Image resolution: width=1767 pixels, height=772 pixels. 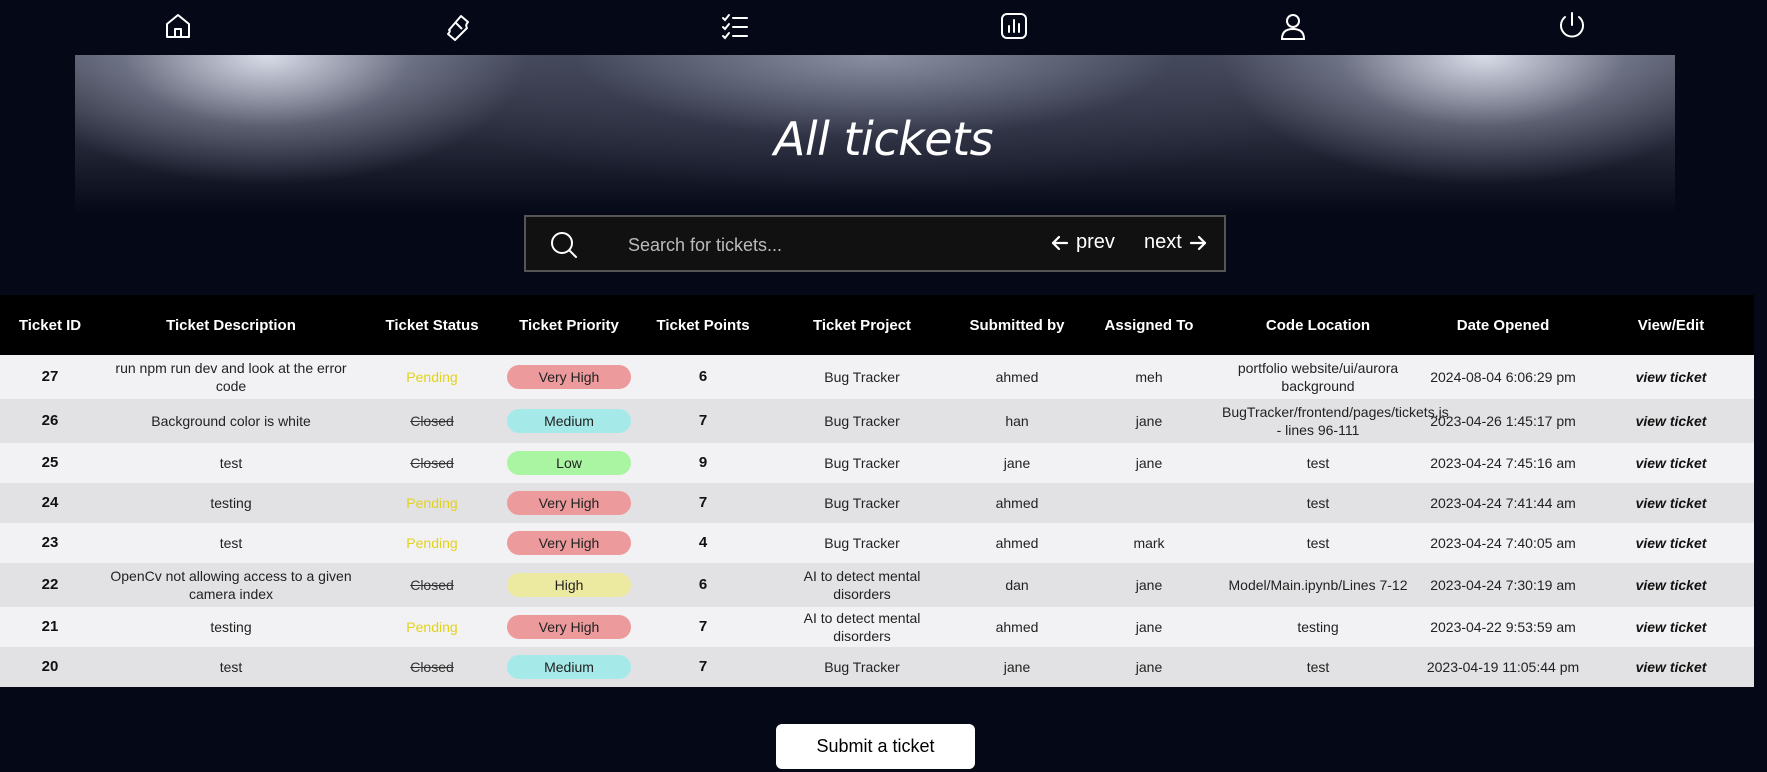 I want to click on date-opened-cell: 2023-04-24 7:41:44 am, so click(x=1503, y=503).